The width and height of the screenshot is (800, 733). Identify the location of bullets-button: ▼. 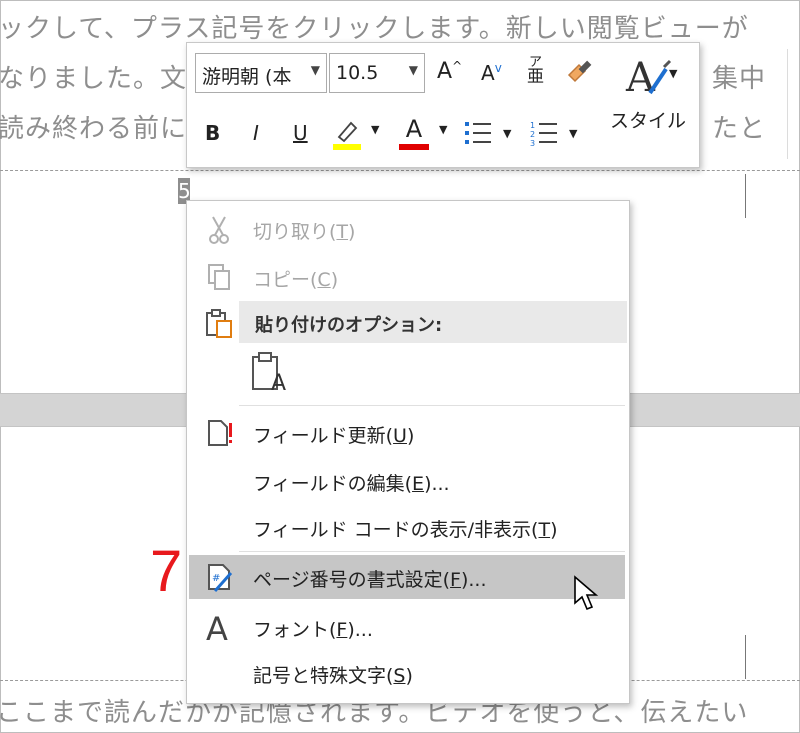
(487, 135).